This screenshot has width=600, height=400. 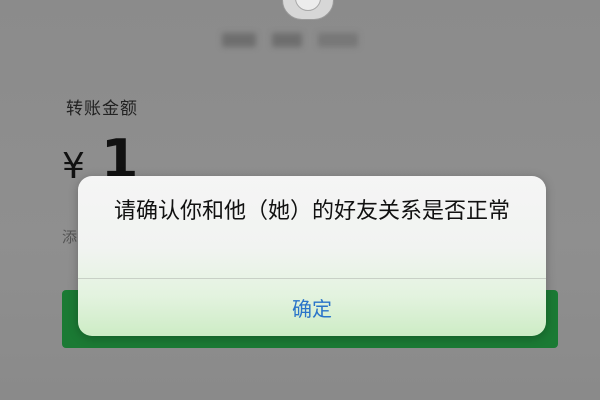 I want to click on dialog-confirm-button: 确定, so click(x=312, y=307).